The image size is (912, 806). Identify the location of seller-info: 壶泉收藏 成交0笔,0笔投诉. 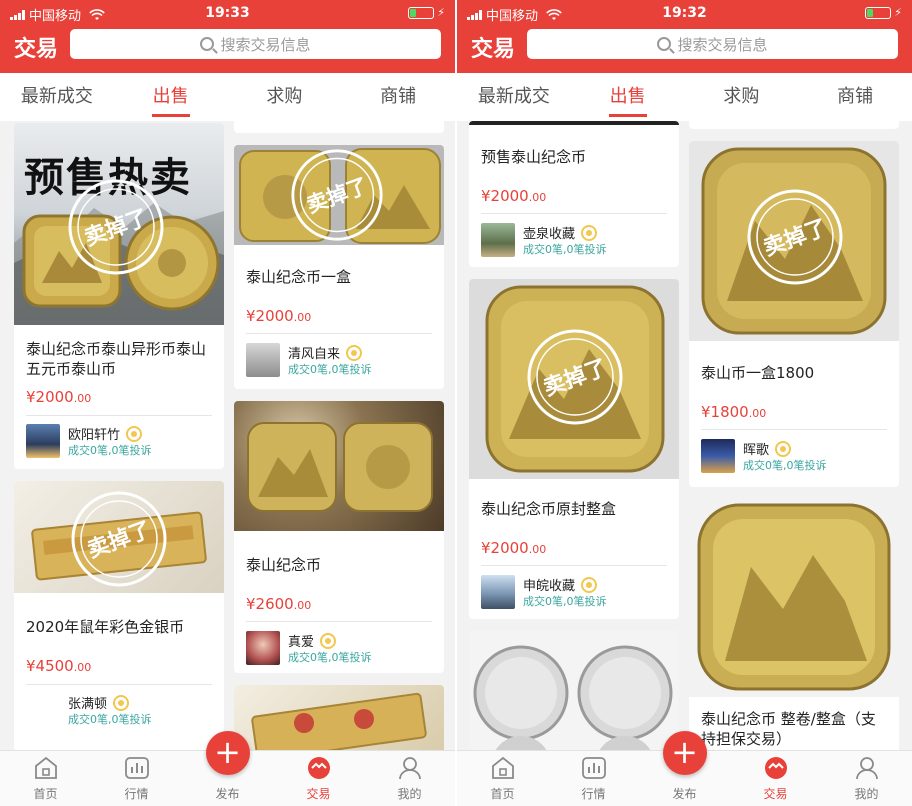
(576, 240).